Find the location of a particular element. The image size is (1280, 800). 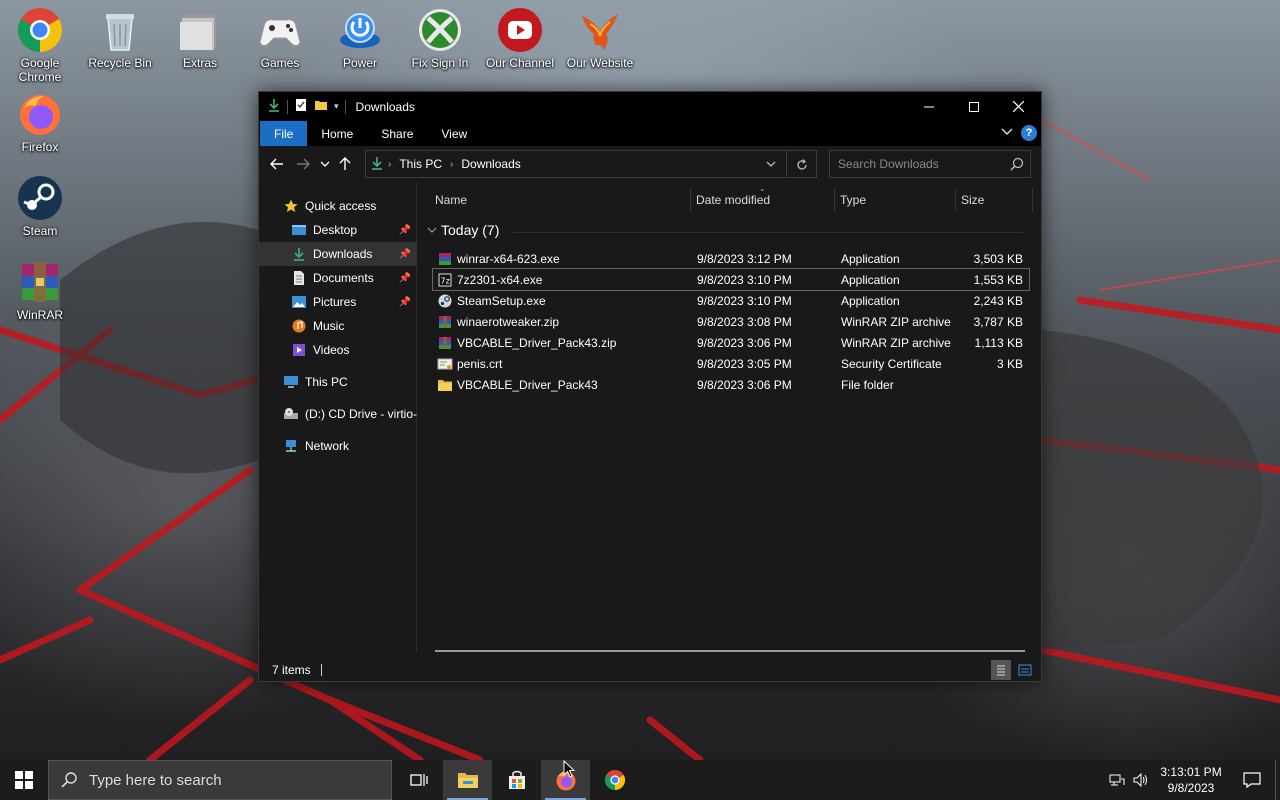

close-button is located at coordinates (1018, 106).